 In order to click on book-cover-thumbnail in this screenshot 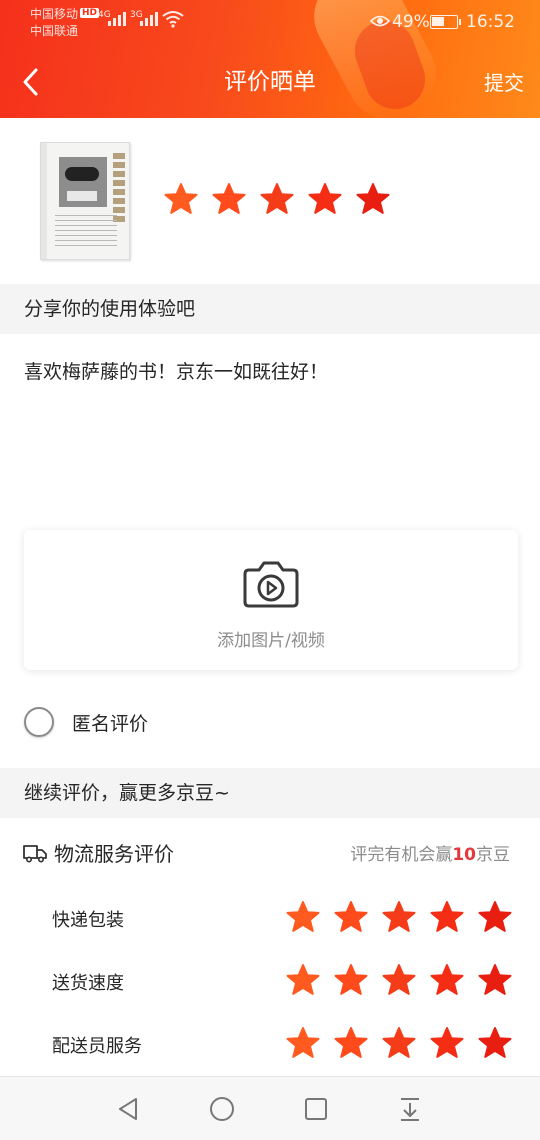, I will do `click(85, 201)`.